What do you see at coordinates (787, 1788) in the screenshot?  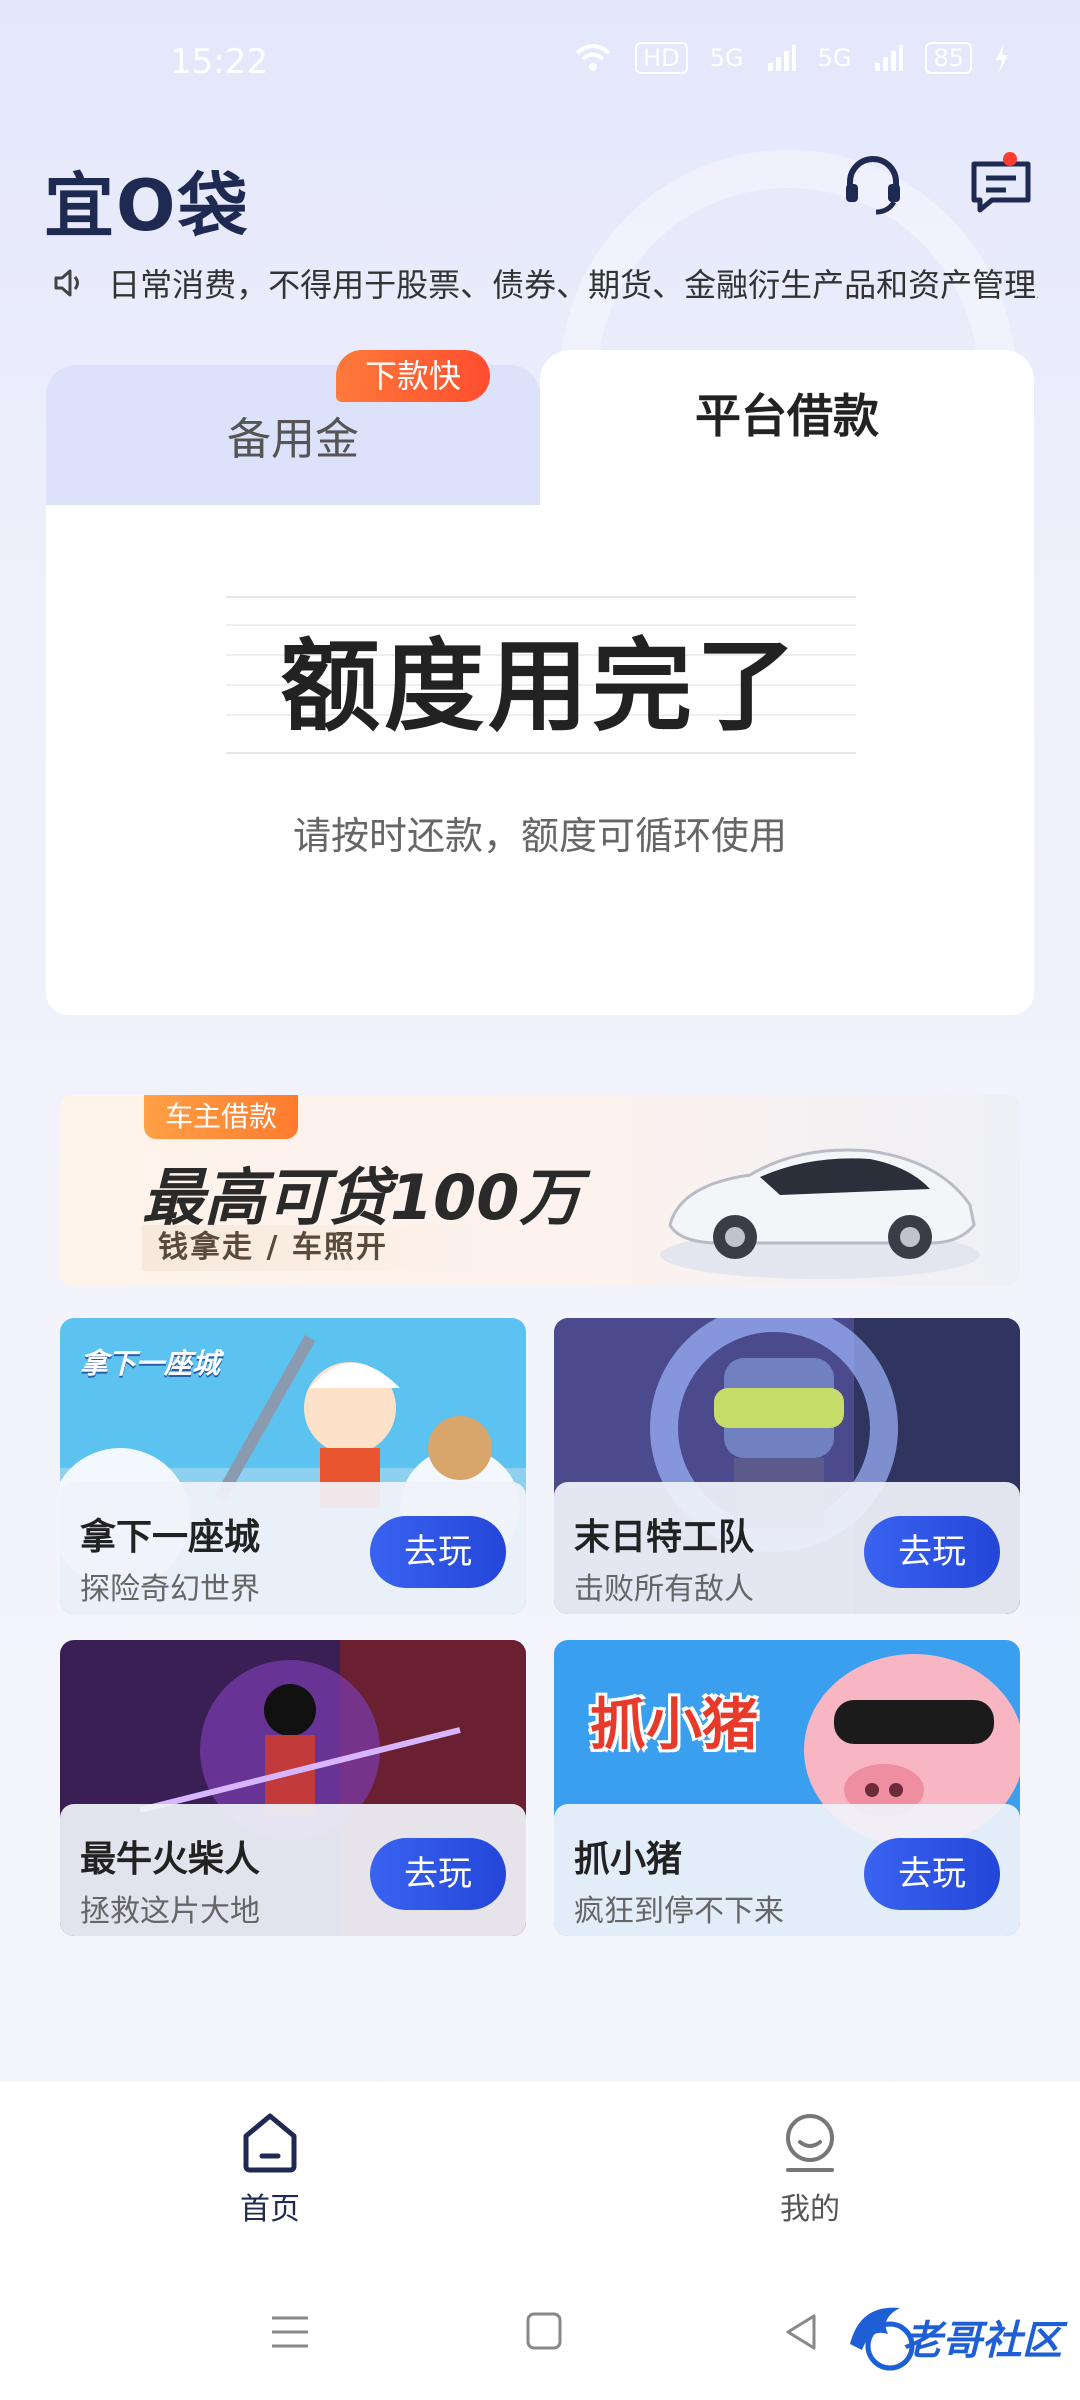 I see `game-card: 抓小猪 抓小猪 疯狂到停不下来 去玩` at bounding box center [787, 1788].